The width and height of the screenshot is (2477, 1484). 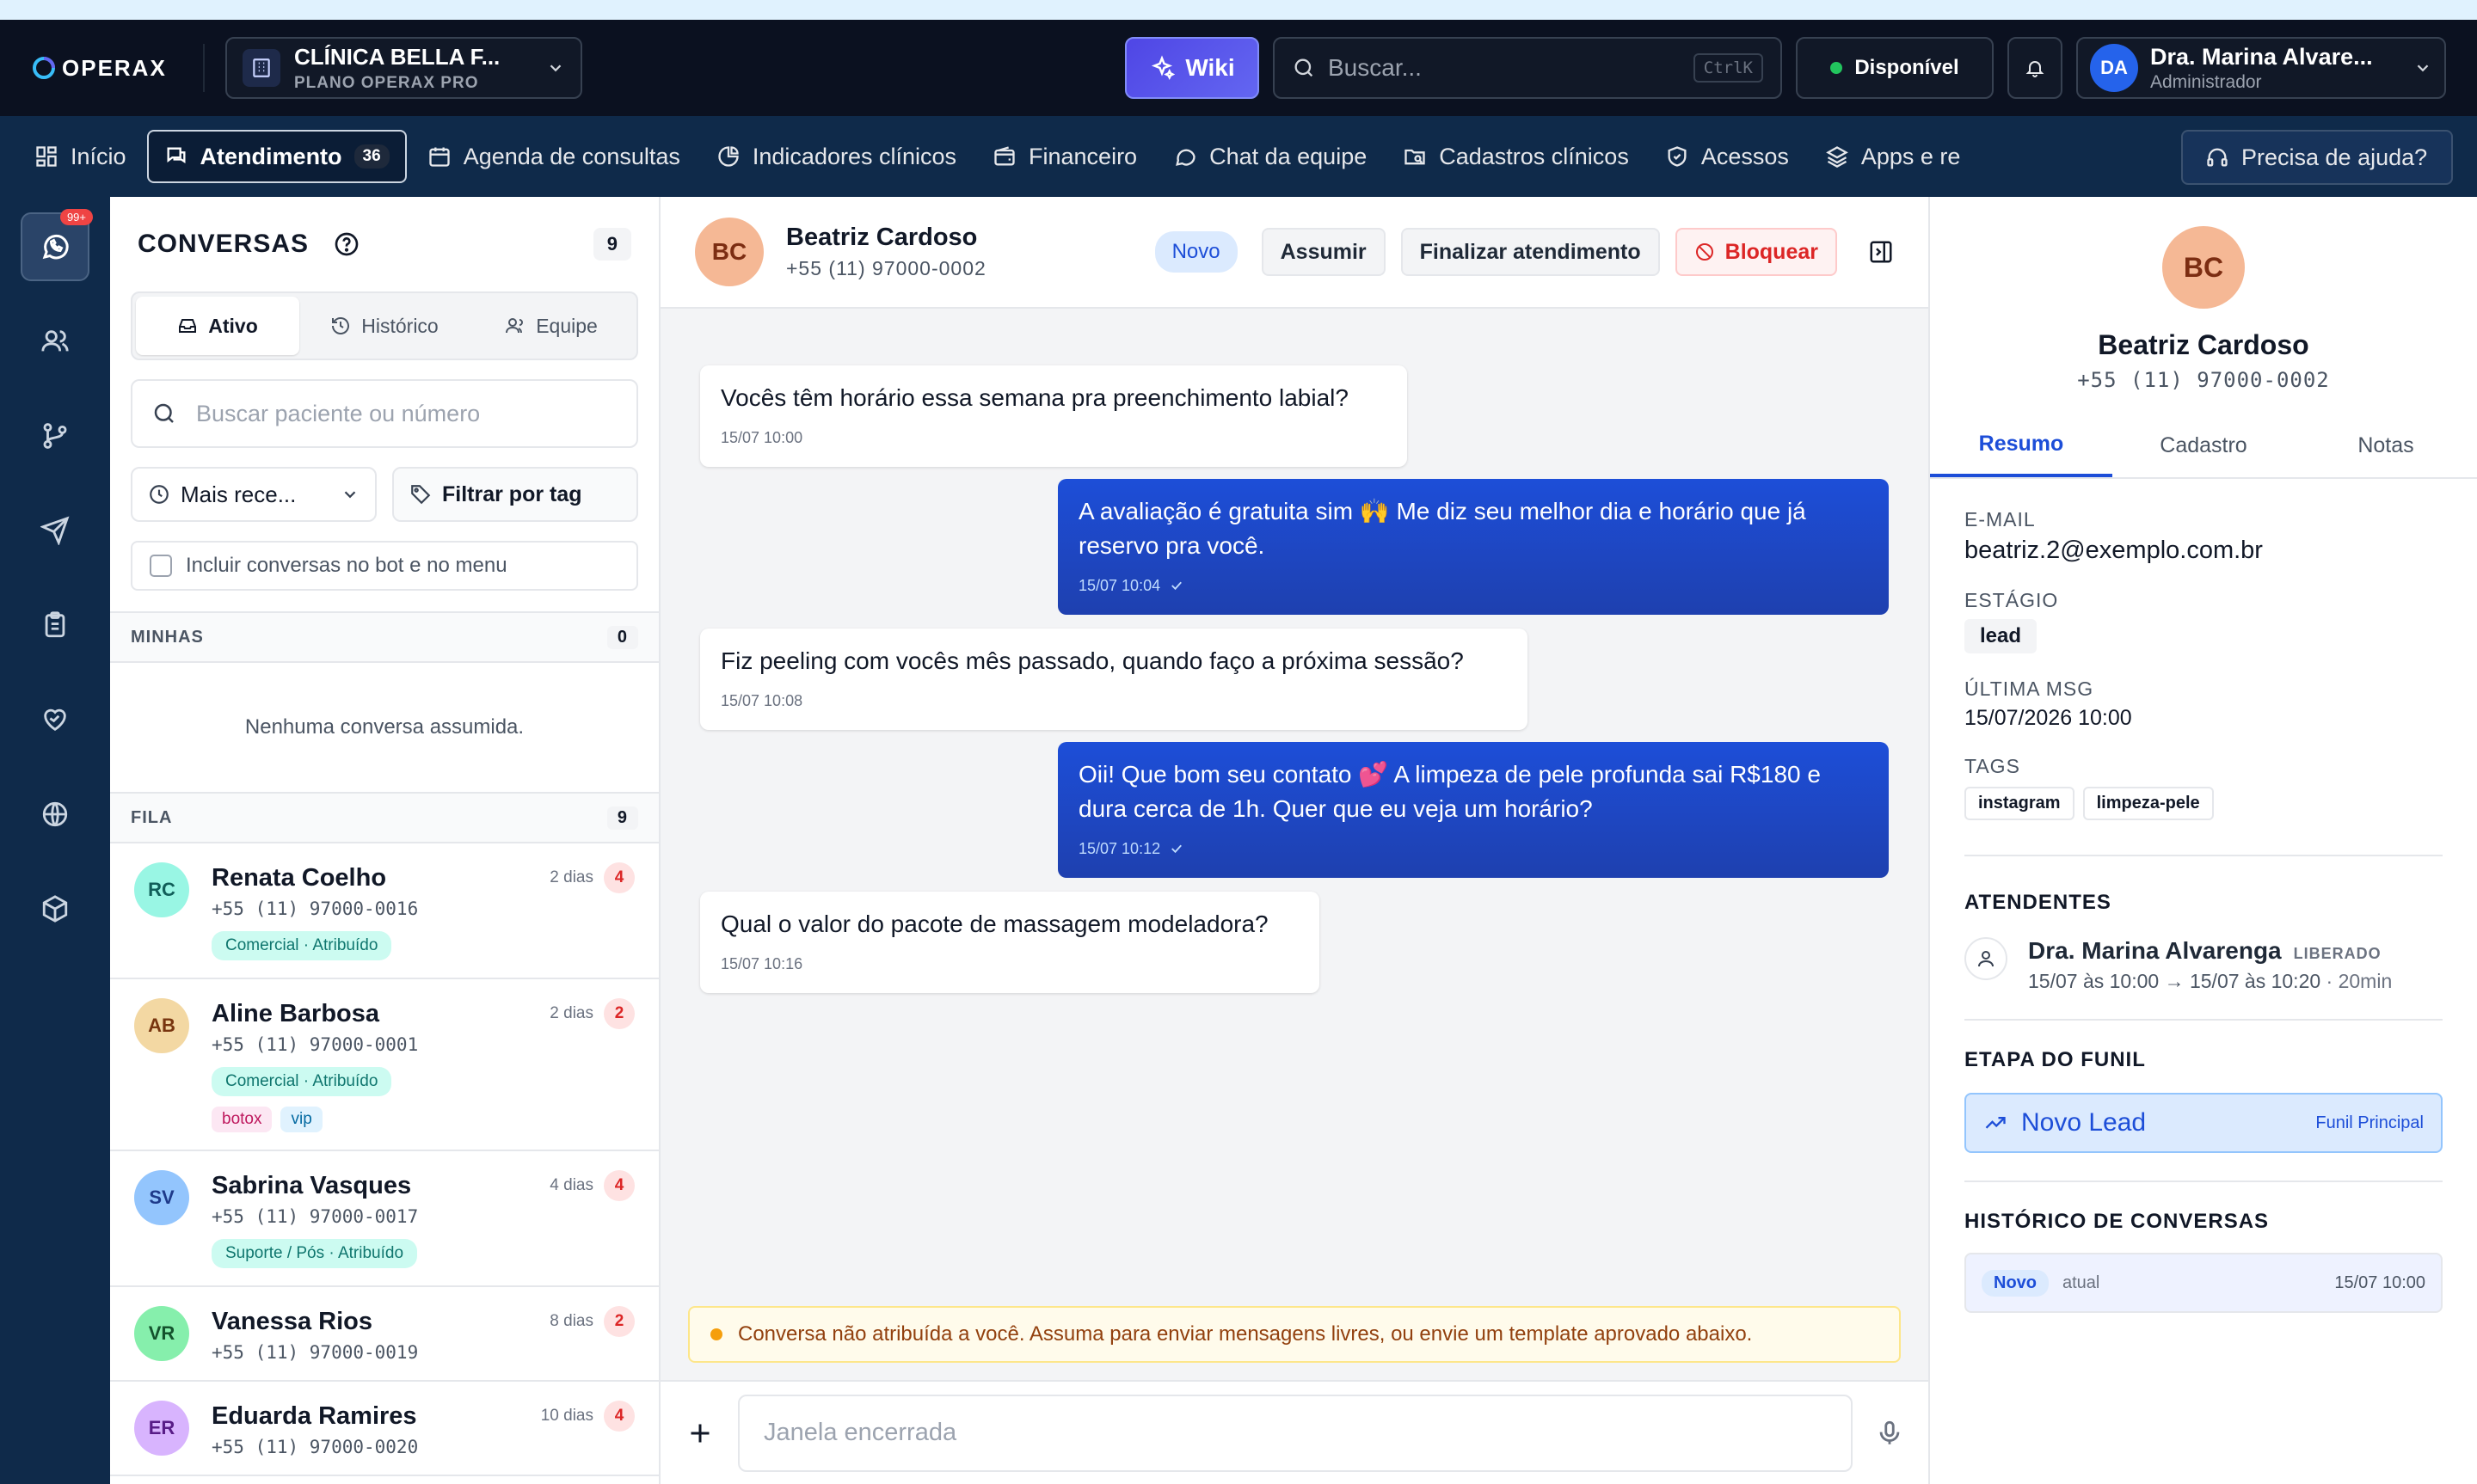 I want to click on tab-historico: Histórico, so click(x=384, y=326).